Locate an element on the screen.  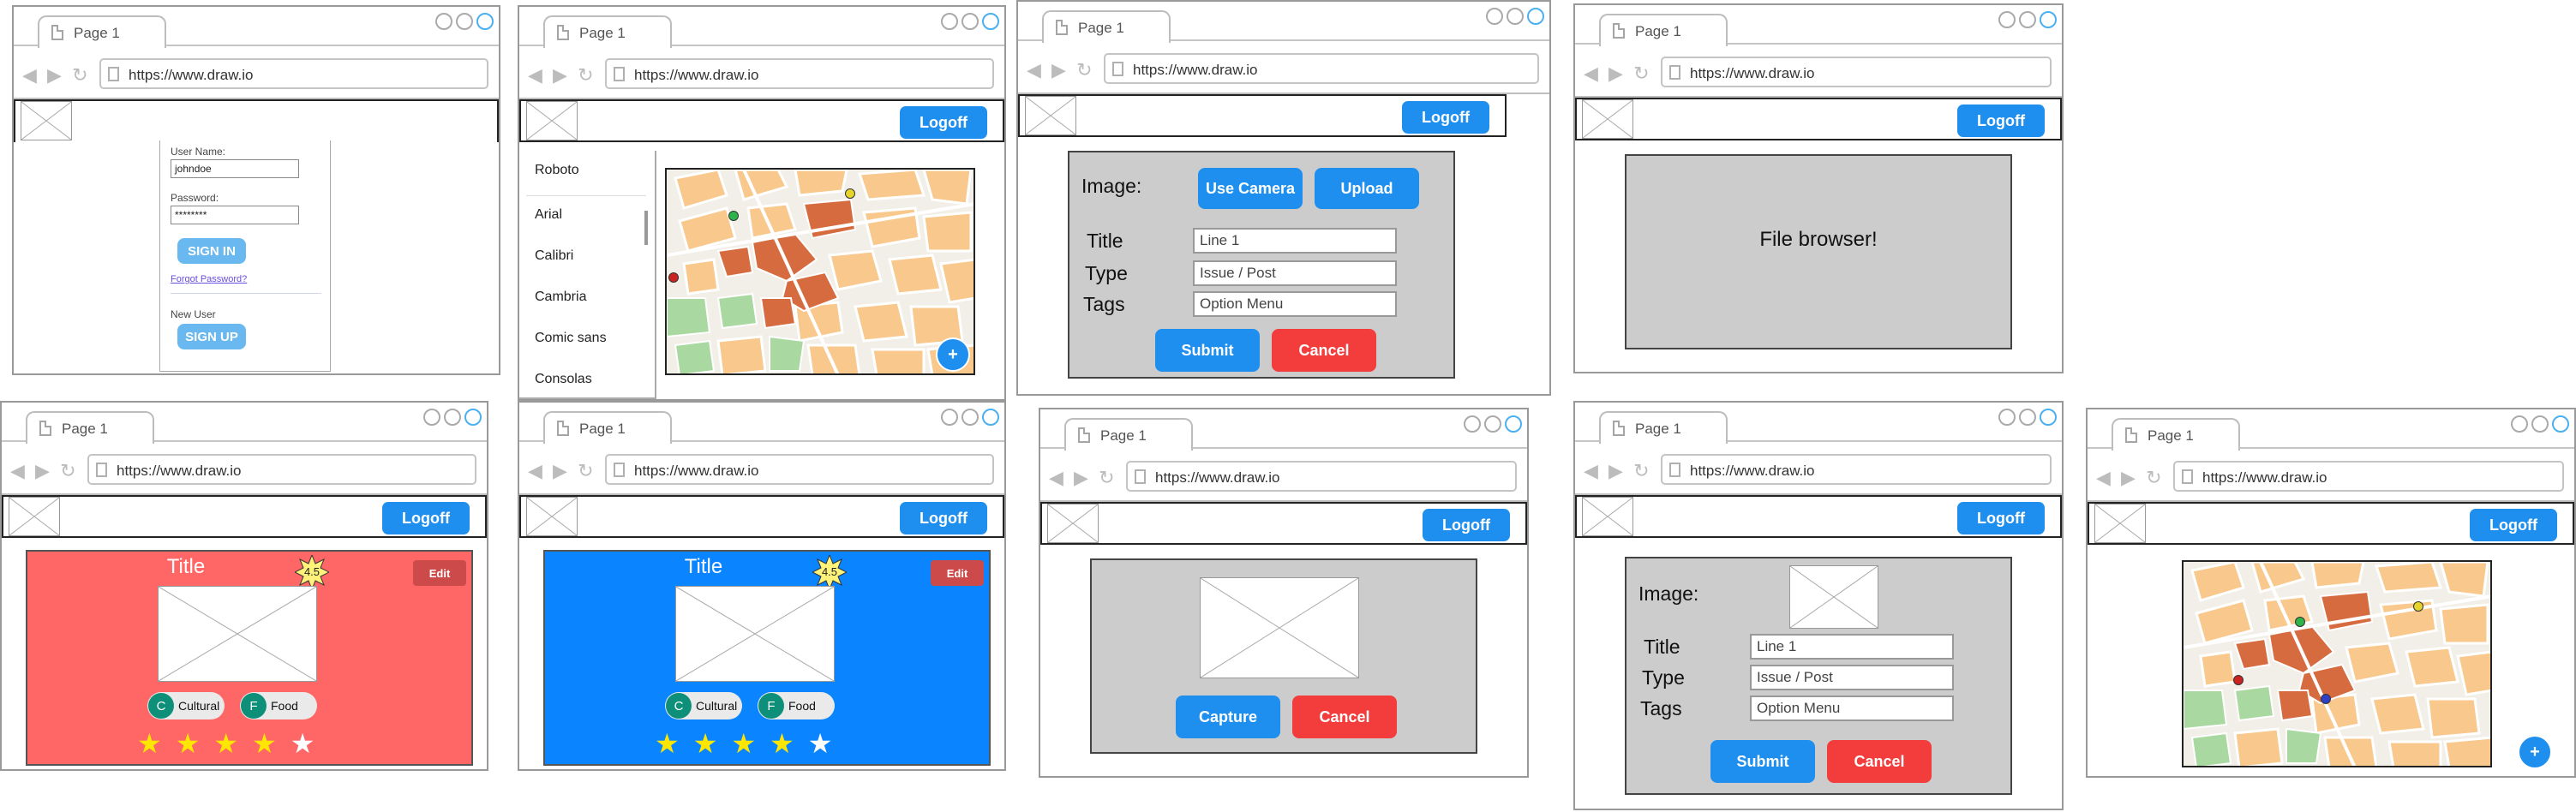
font-item: Calibri is located at coordinates (554, 256).